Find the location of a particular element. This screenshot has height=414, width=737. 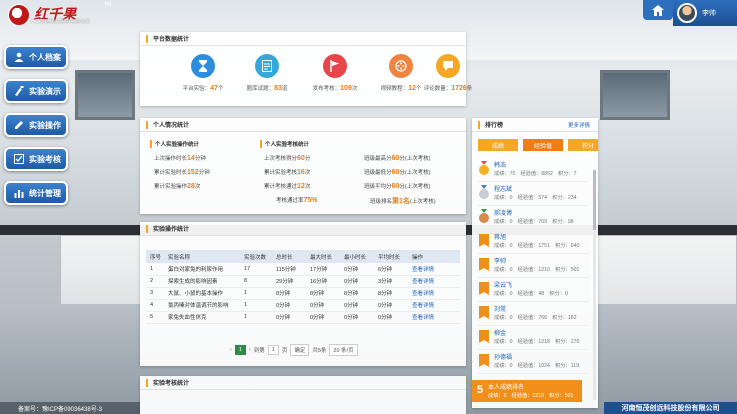

exam-stats-header: 个人实验考核统计 is located at coordinates (284, 144).